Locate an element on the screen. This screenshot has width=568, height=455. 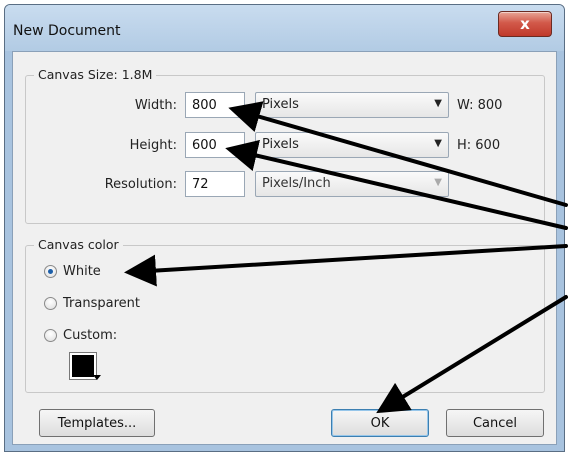
resolution-input is located at coordinates (215, 184).